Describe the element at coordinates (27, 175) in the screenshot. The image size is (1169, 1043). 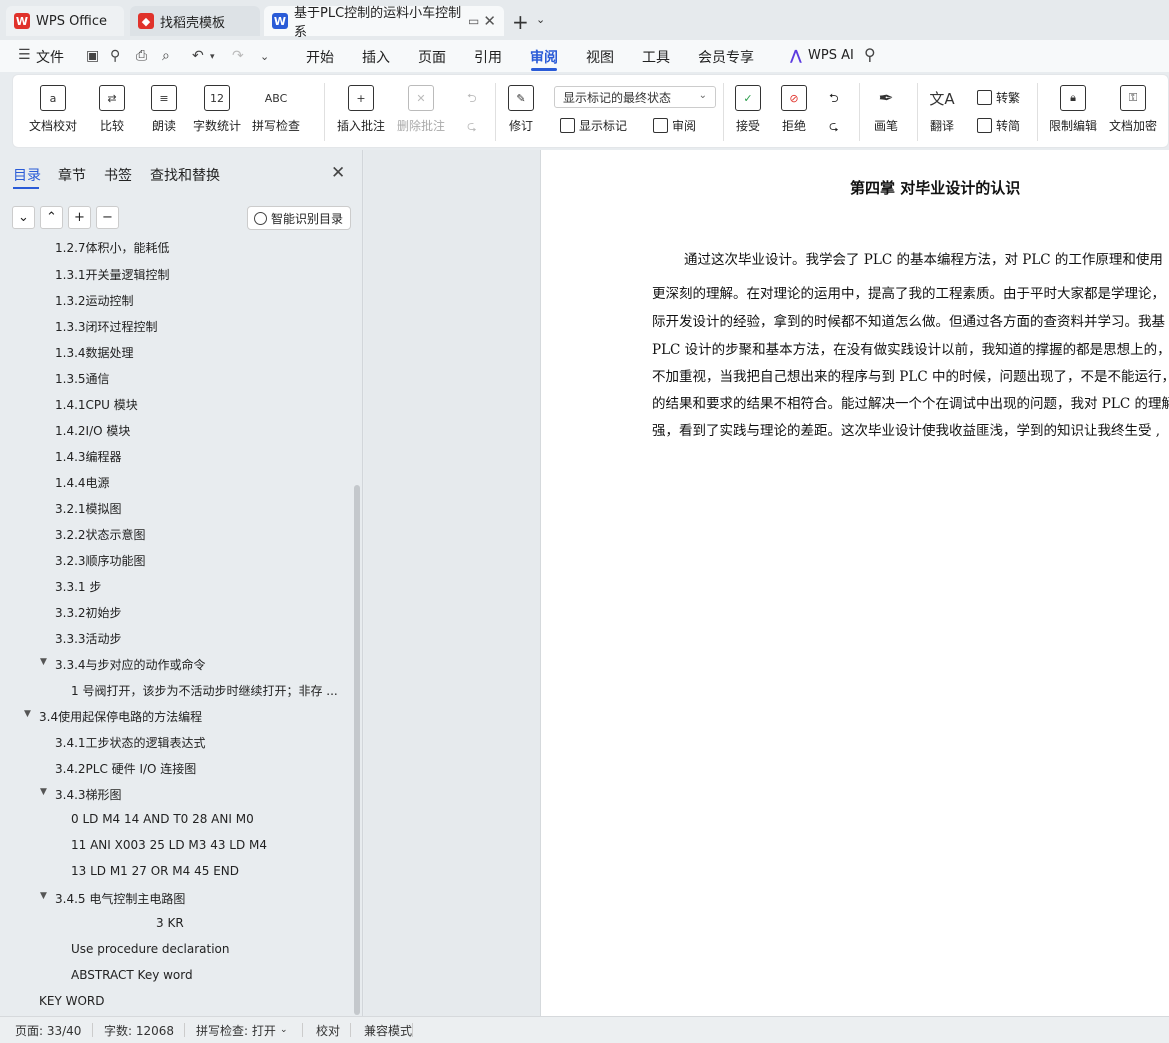
I see `tab-toc: 目录` at that location.